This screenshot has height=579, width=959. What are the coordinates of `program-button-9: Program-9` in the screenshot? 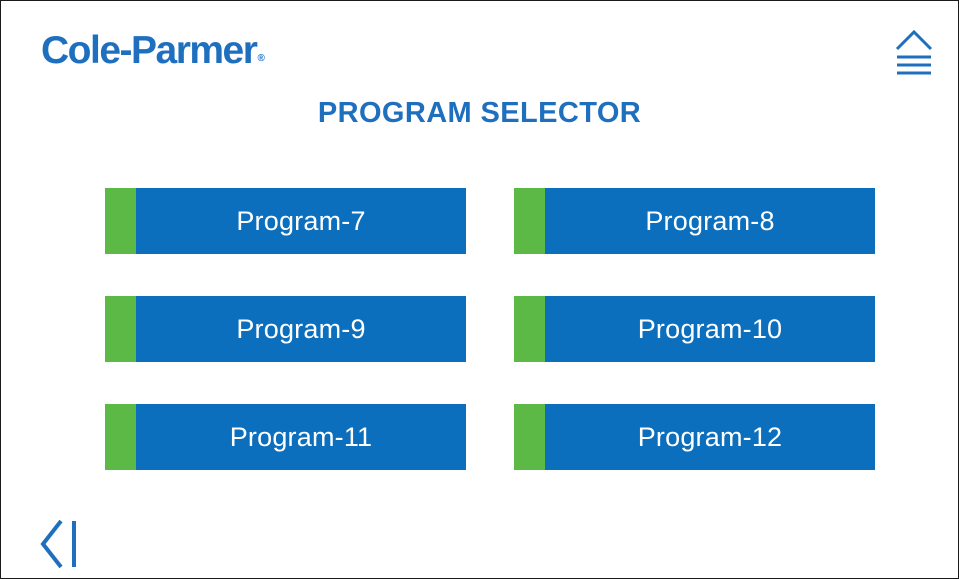 It's located at (285, 329).